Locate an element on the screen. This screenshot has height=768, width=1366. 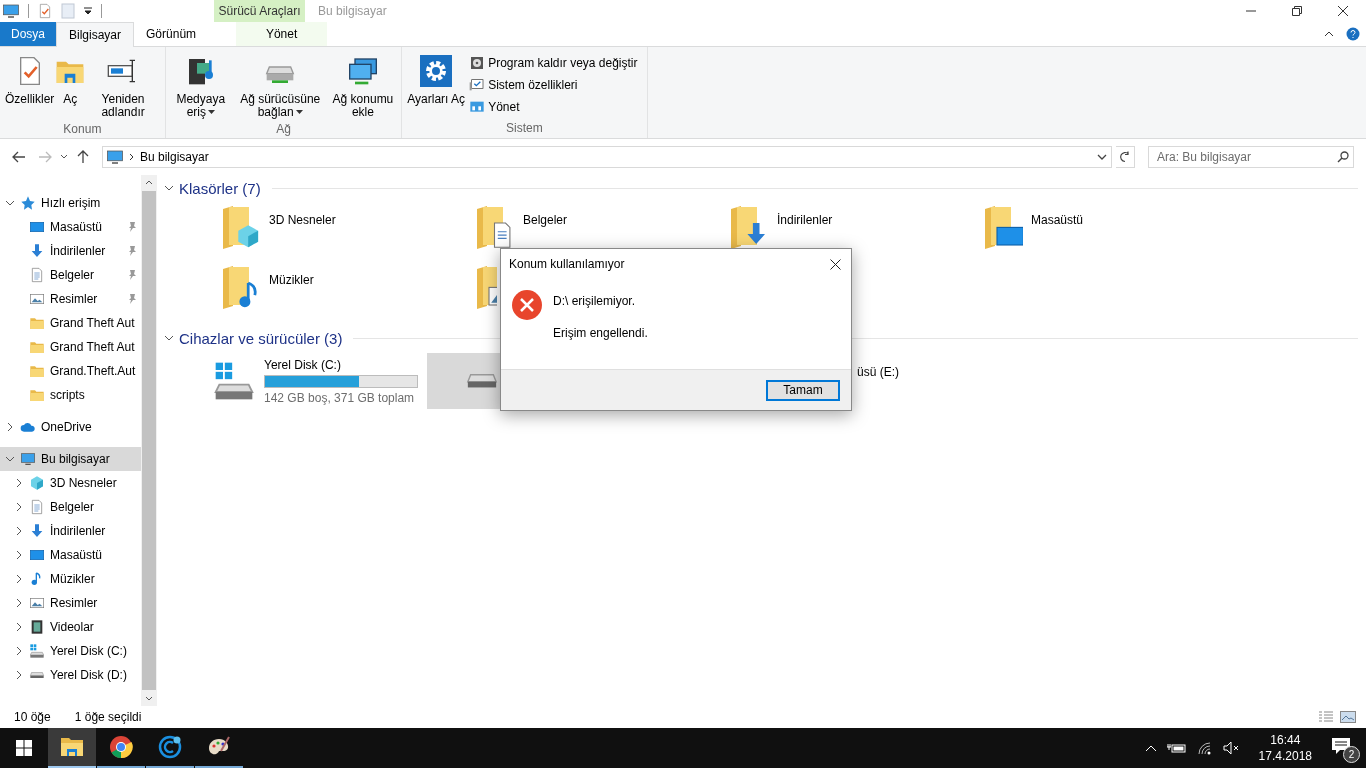
drive-label: üsü (E:) is located at coordinates (878, 372).